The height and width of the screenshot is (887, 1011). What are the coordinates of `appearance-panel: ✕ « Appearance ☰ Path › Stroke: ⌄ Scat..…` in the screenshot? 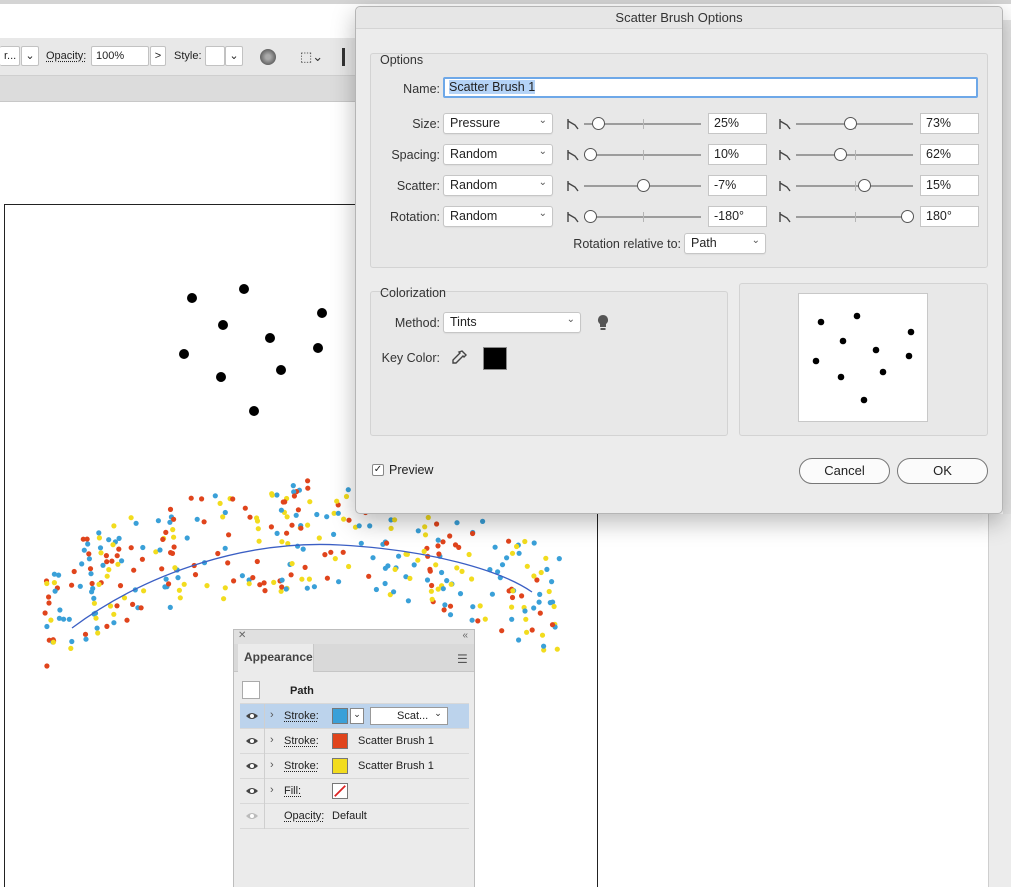 It's located at (354, 758).